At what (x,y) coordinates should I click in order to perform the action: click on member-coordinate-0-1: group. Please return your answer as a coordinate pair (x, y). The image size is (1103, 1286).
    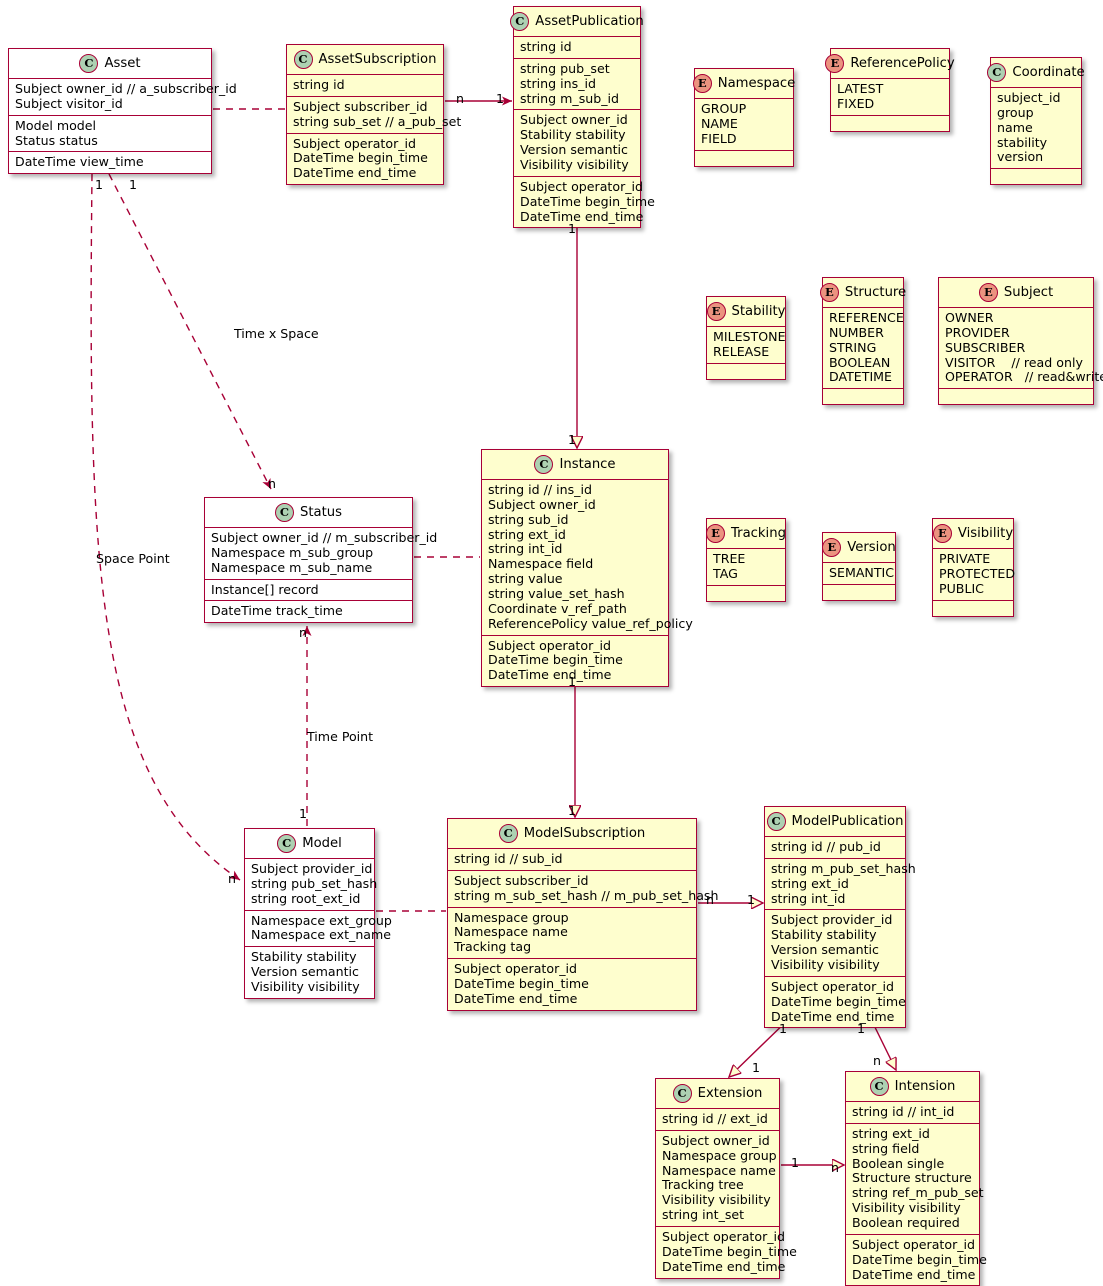
    Looking at the image, I should click on (1015, 112).